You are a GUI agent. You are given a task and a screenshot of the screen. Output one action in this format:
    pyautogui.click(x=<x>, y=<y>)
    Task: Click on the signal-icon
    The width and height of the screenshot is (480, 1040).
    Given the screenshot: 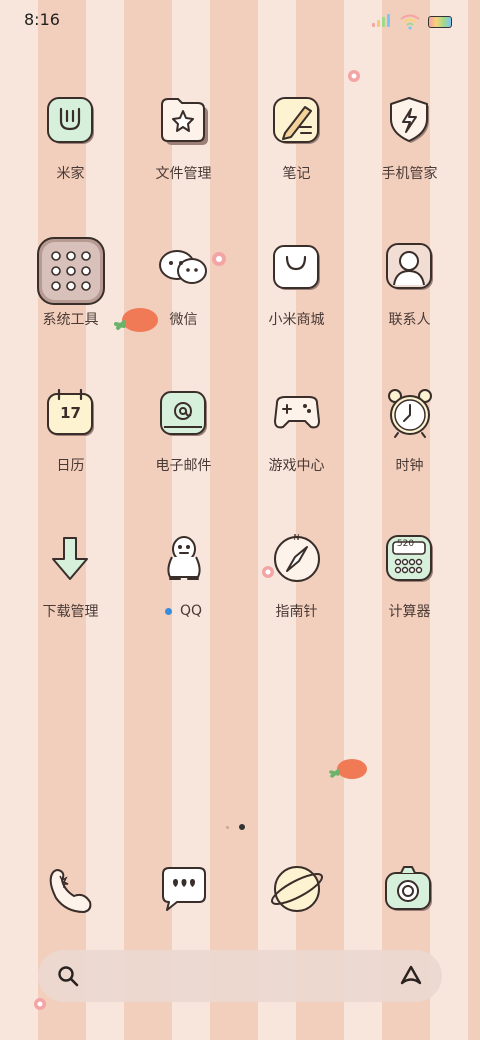 What is the action you would take?
    pyautogui.click(x=382, y=21)
    